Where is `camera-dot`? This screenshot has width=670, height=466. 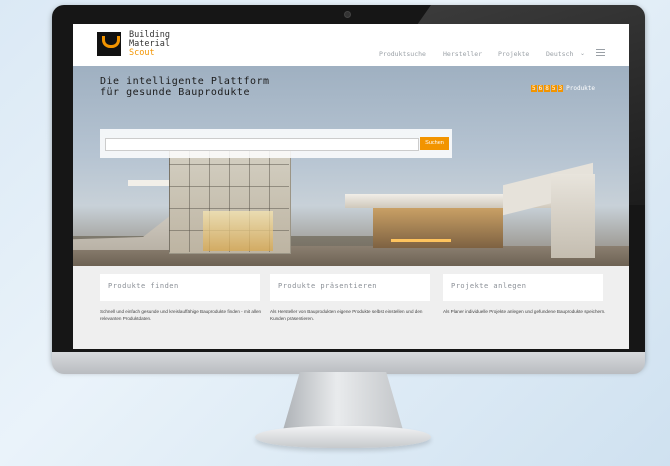
camera-dot is located at coordinates (347, 14).